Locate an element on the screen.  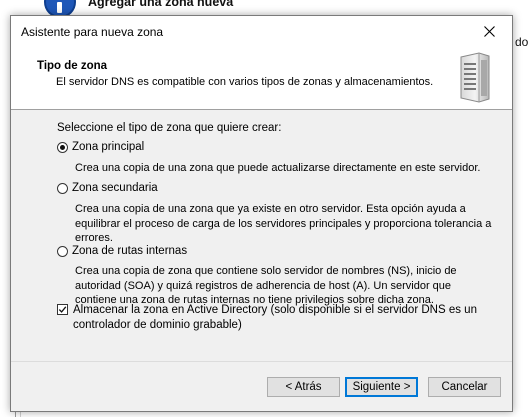
radio-stub-zone: Zona de rutas internas is located at coordinates (122, 251).